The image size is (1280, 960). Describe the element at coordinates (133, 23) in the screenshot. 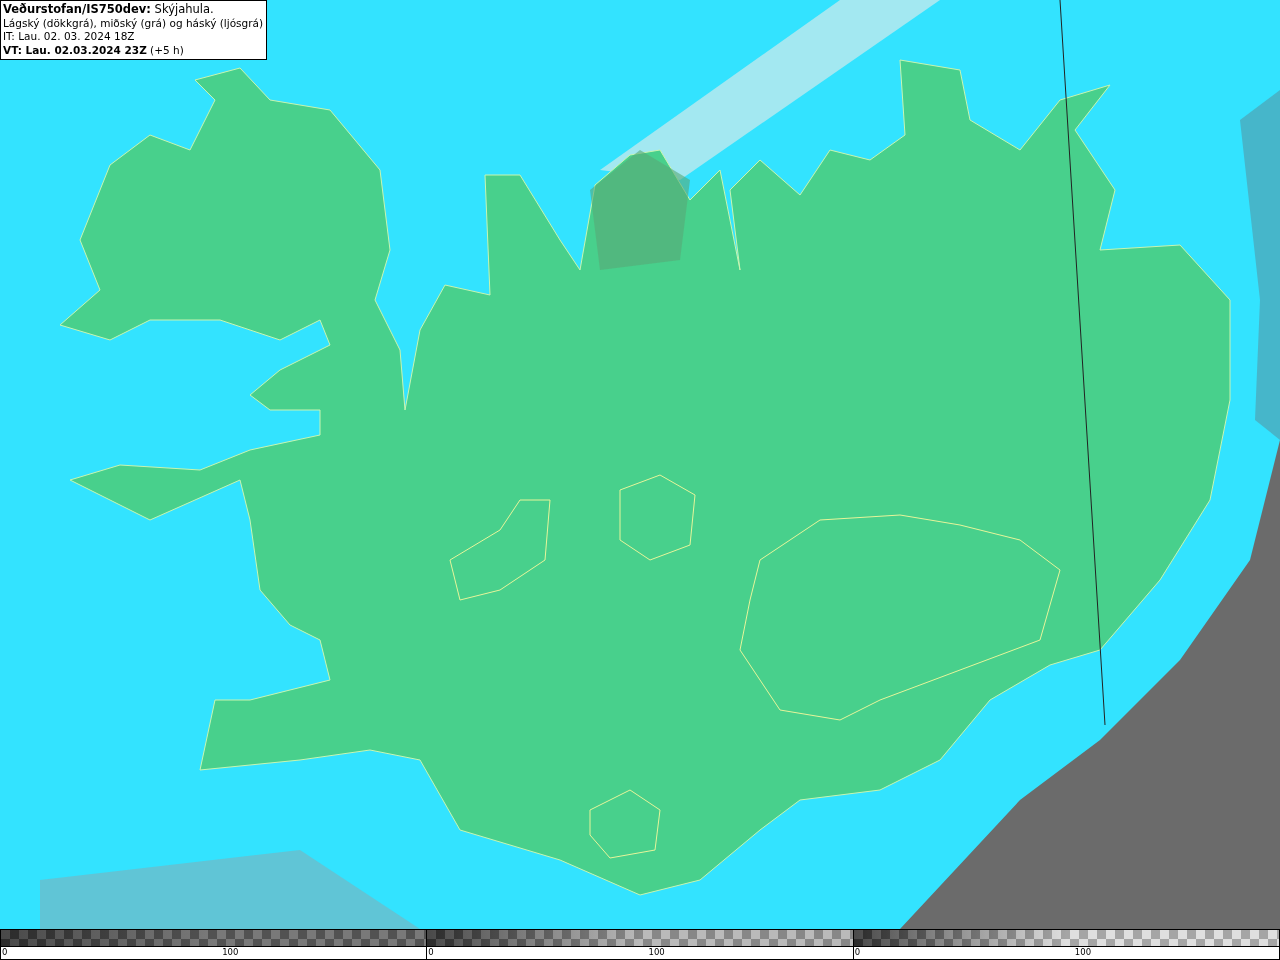

I see `info-text: Lágský (dökkgrá), miðský (grá) og háský (ljósgrá)` at that location.